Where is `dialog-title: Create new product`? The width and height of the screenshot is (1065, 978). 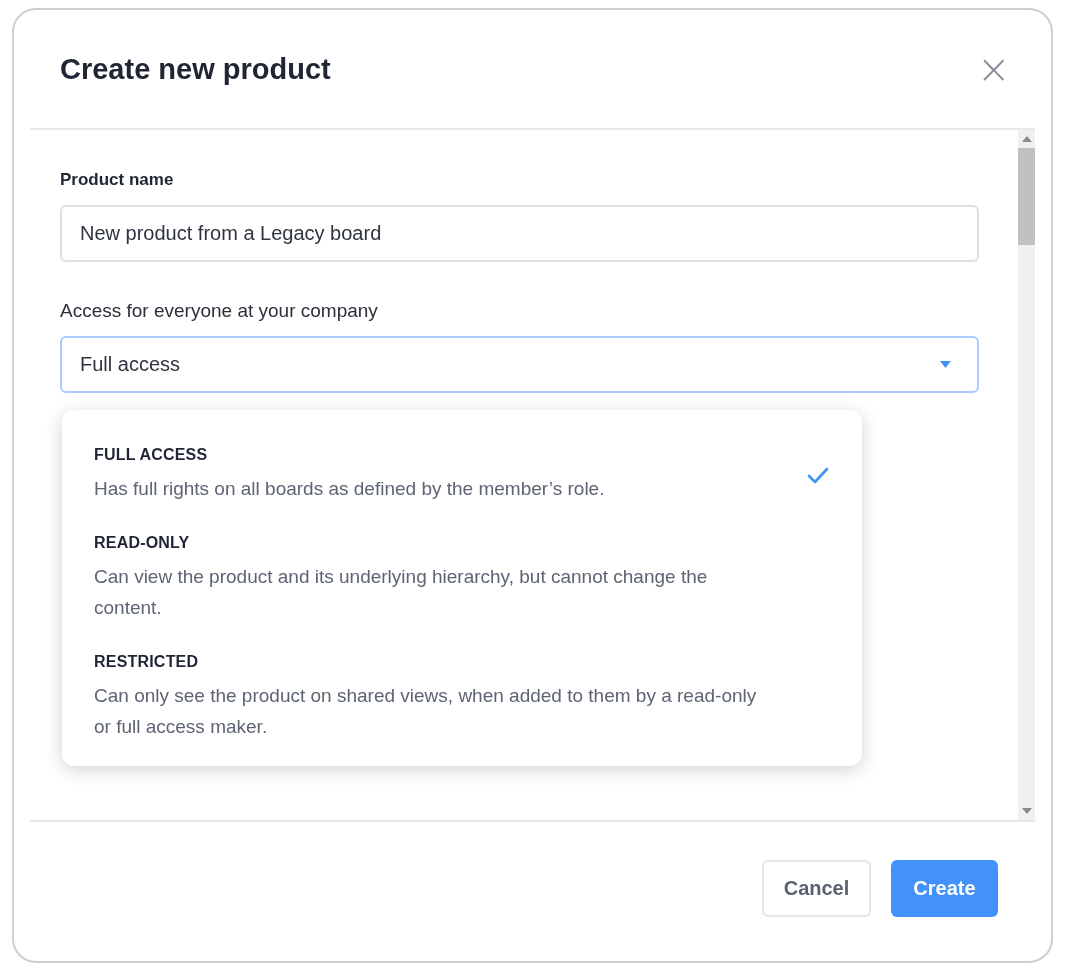 dialog-title: Create new product is located at coordinates (195, 69).